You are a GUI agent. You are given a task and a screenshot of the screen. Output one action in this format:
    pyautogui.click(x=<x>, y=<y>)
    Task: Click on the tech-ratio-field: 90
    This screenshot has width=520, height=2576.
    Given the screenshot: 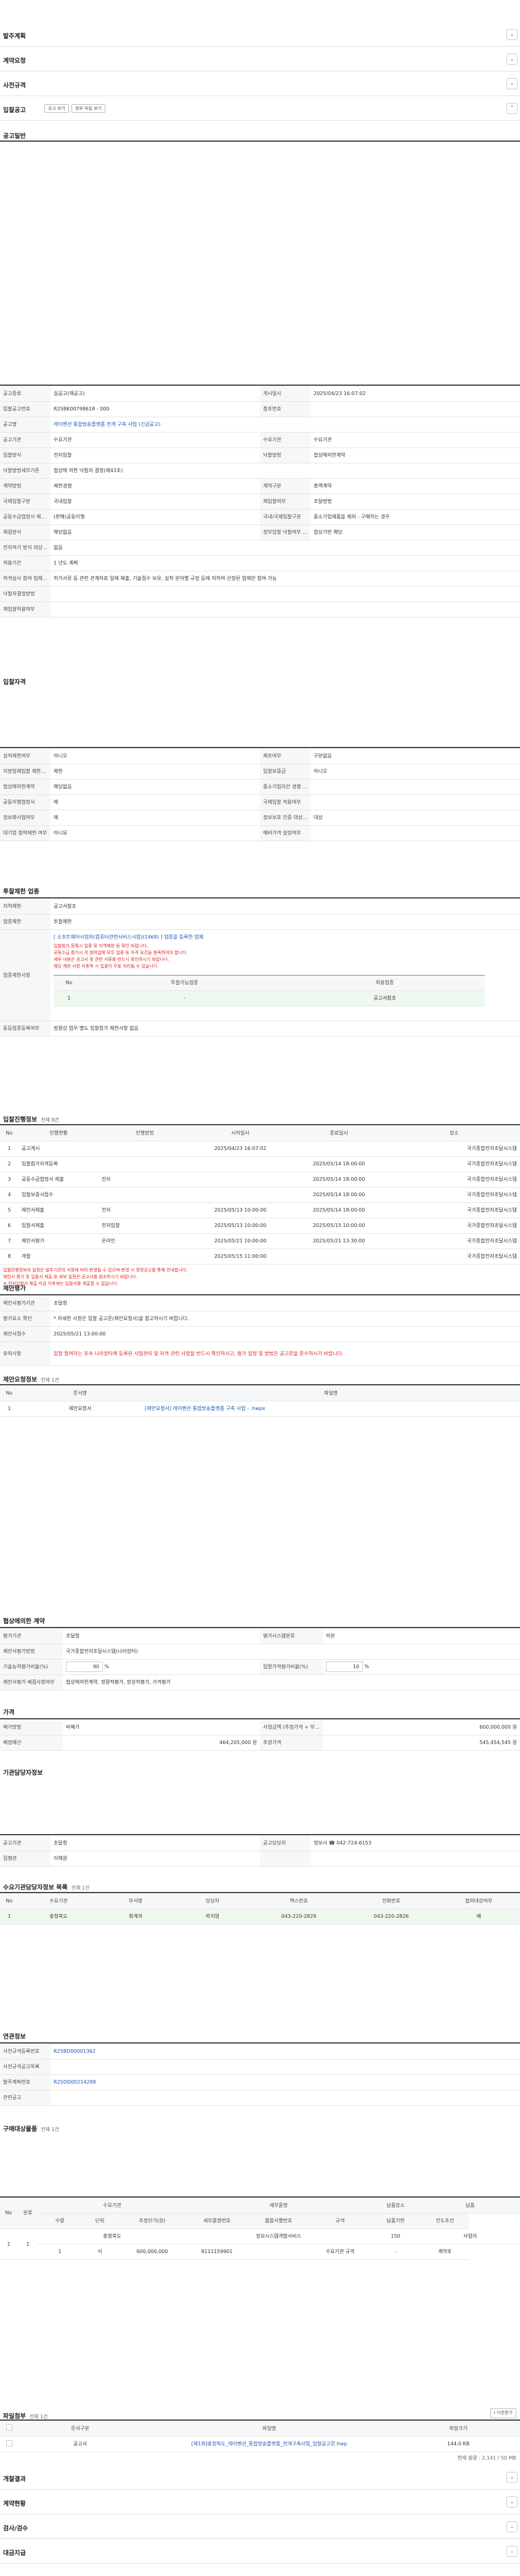 What is the action you would take?
    pyautogui.click(x=85, y=1666)
    